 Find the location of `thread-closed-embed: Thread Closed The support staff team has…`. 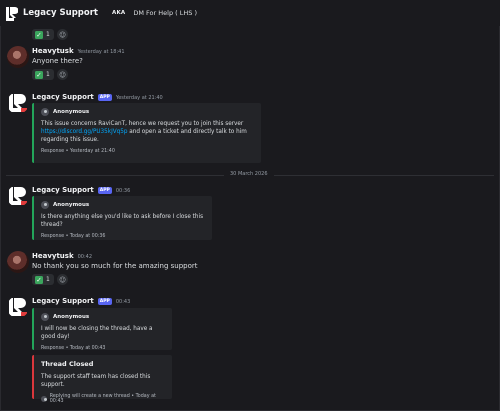

thread-closed-embed: Thread Closed The support staff team has… is located at coordinates (102, 379).